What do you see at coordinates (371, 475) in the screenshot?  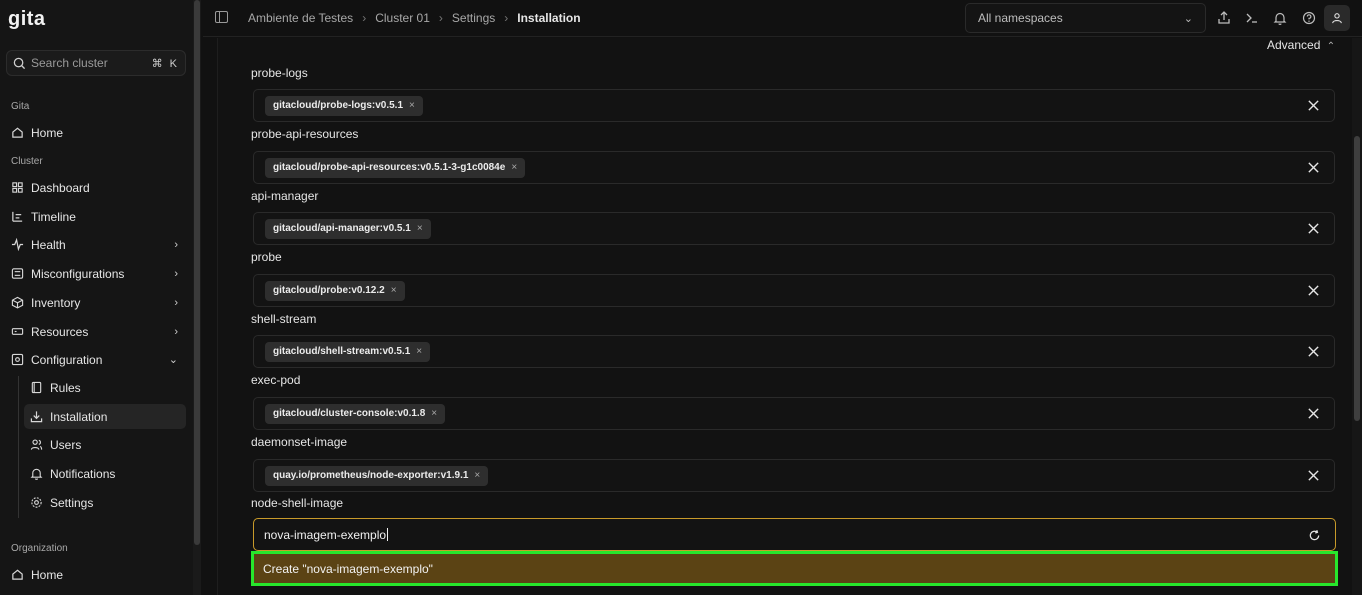 I see `image-tag-text: quay.io/prometheus/node-exporter:v1.9.1` at bounding box center [371, 475].